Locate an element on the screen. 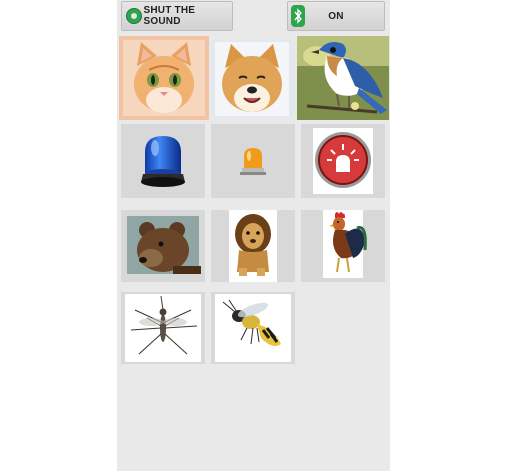 This screenshot has height=471, width=512. alarm-button-icon is located at coordinates (343, 160).